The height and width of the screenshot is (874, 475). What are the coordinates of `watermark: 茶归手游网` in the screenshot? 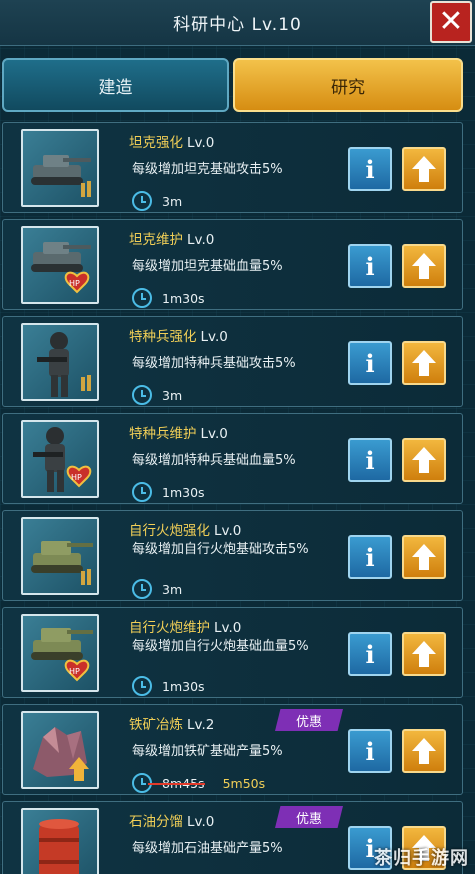 It's located at (421, 858).